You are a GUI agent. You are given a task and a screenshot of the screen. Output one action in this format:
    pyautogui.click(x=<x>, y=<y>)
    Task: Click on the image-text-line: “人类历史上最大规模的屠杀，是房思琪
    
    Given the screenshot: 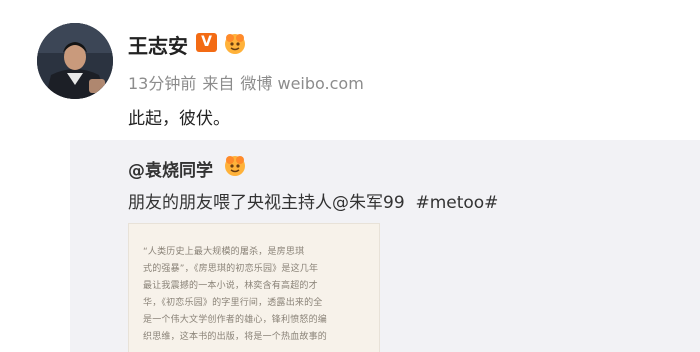 What is the action you would take?
    pyautogui.click(x=224, y=252)
    